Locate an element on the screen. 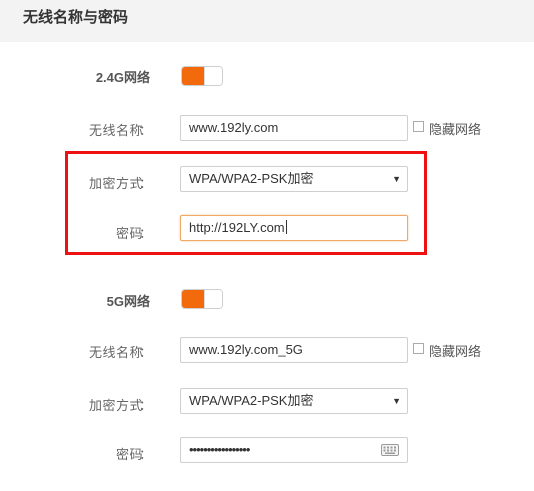 Image resolution: width=534 pixels, height=491 pixels. section-label-24g: 2.4G网络 is located at coordinates (122, 77).